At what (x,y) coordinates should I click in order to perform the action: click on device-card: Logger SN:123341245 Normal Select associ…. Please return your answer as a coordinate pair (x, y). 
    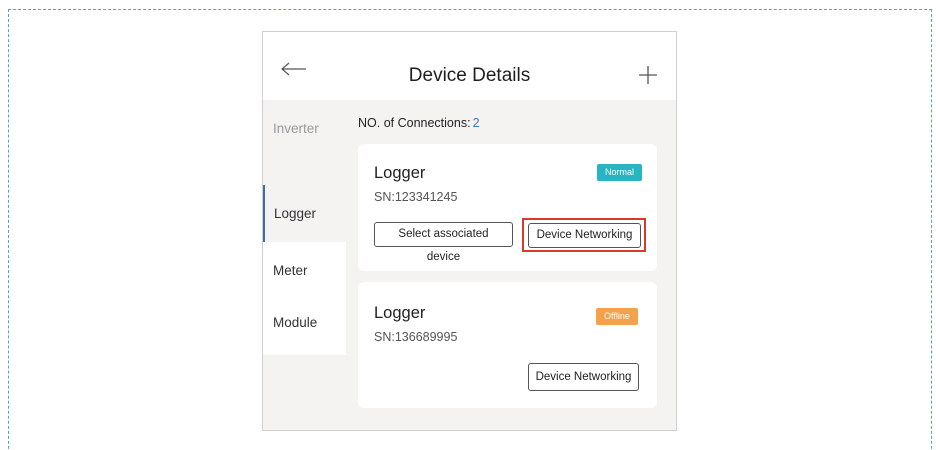
    Looking at the image, I should click on (507, 207).